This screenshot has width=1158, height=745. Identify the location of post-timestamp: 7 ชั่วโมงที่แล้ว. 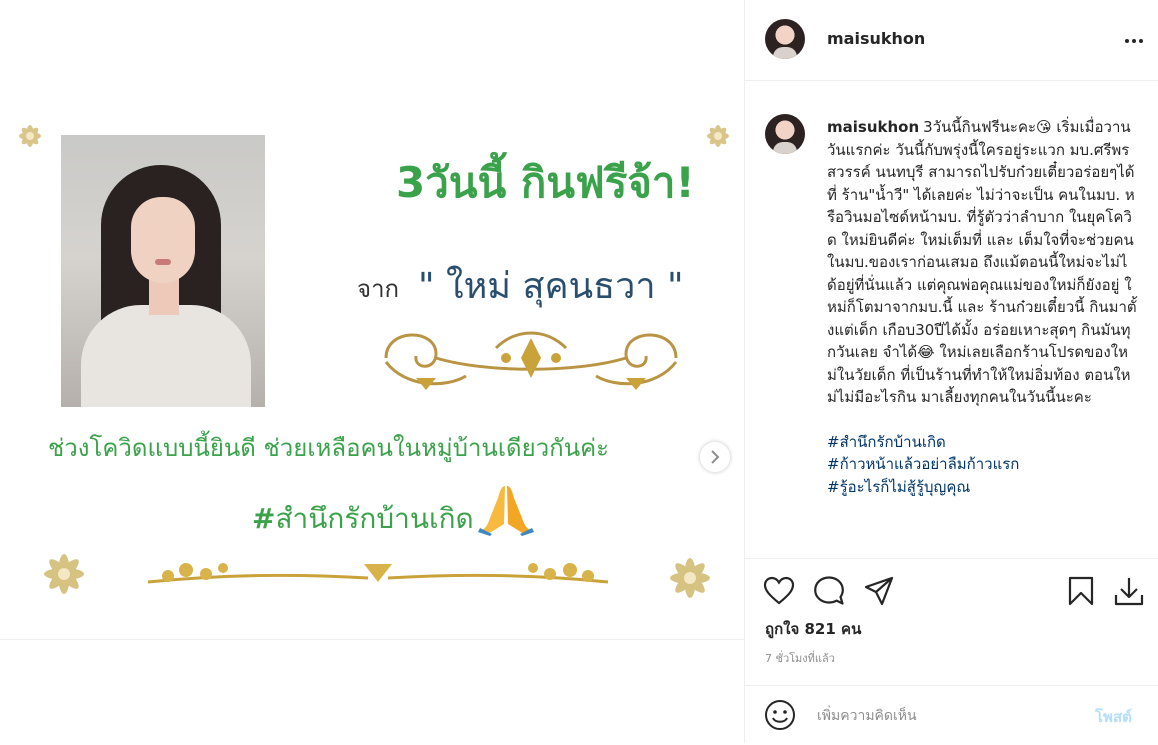
(800, 658).